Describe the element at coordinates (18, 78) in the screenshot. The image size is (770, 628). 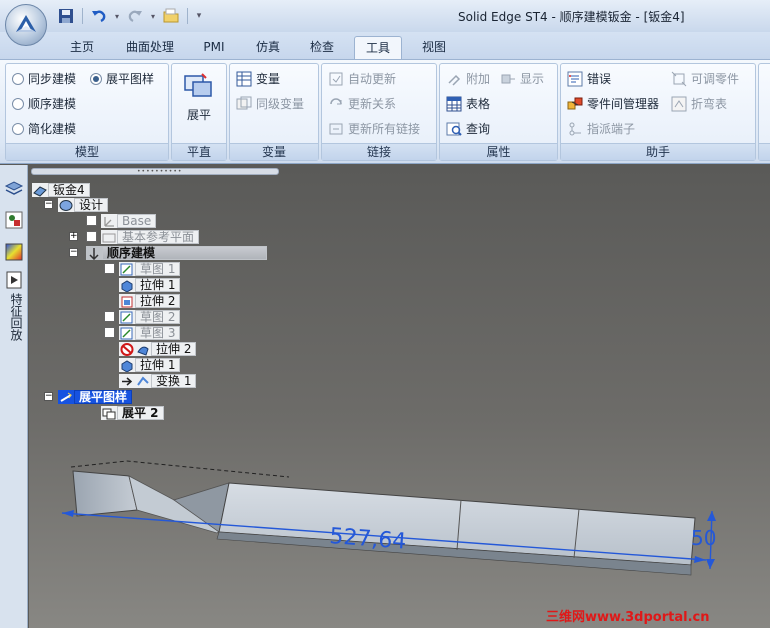
I see `sync-radio` at that location.